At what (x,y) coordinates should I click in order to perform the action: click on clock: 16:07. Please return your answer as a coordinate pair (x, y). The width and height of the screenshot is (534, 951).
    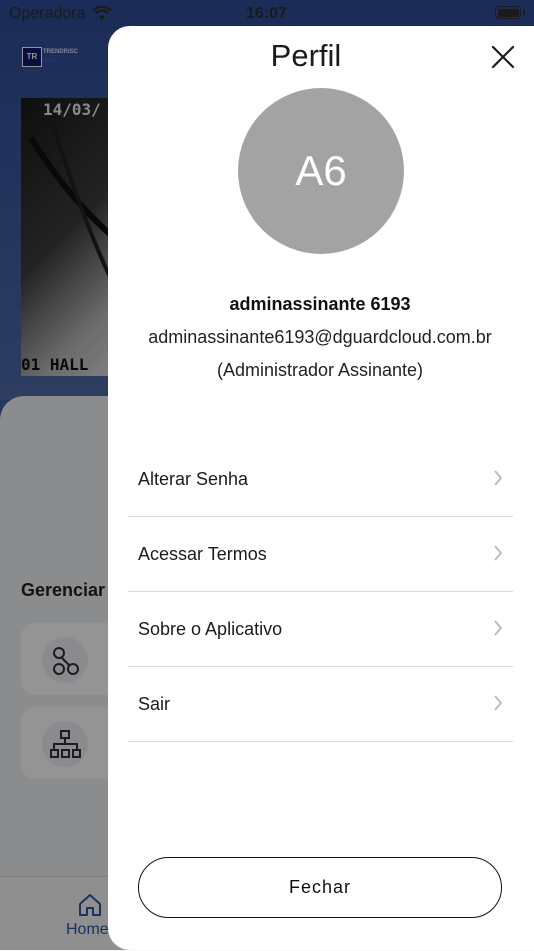
    Looking at the image, I should click on (266, 13).